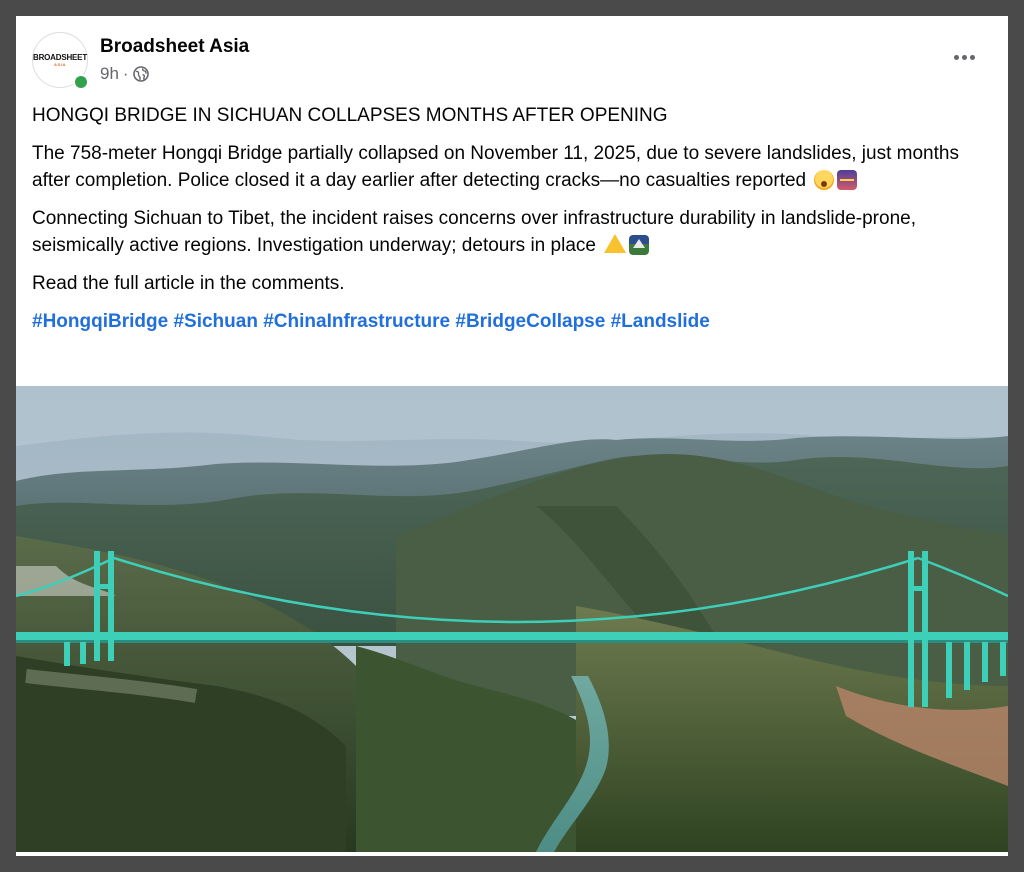  I want to click on online-status-dot, so click(81, 82).